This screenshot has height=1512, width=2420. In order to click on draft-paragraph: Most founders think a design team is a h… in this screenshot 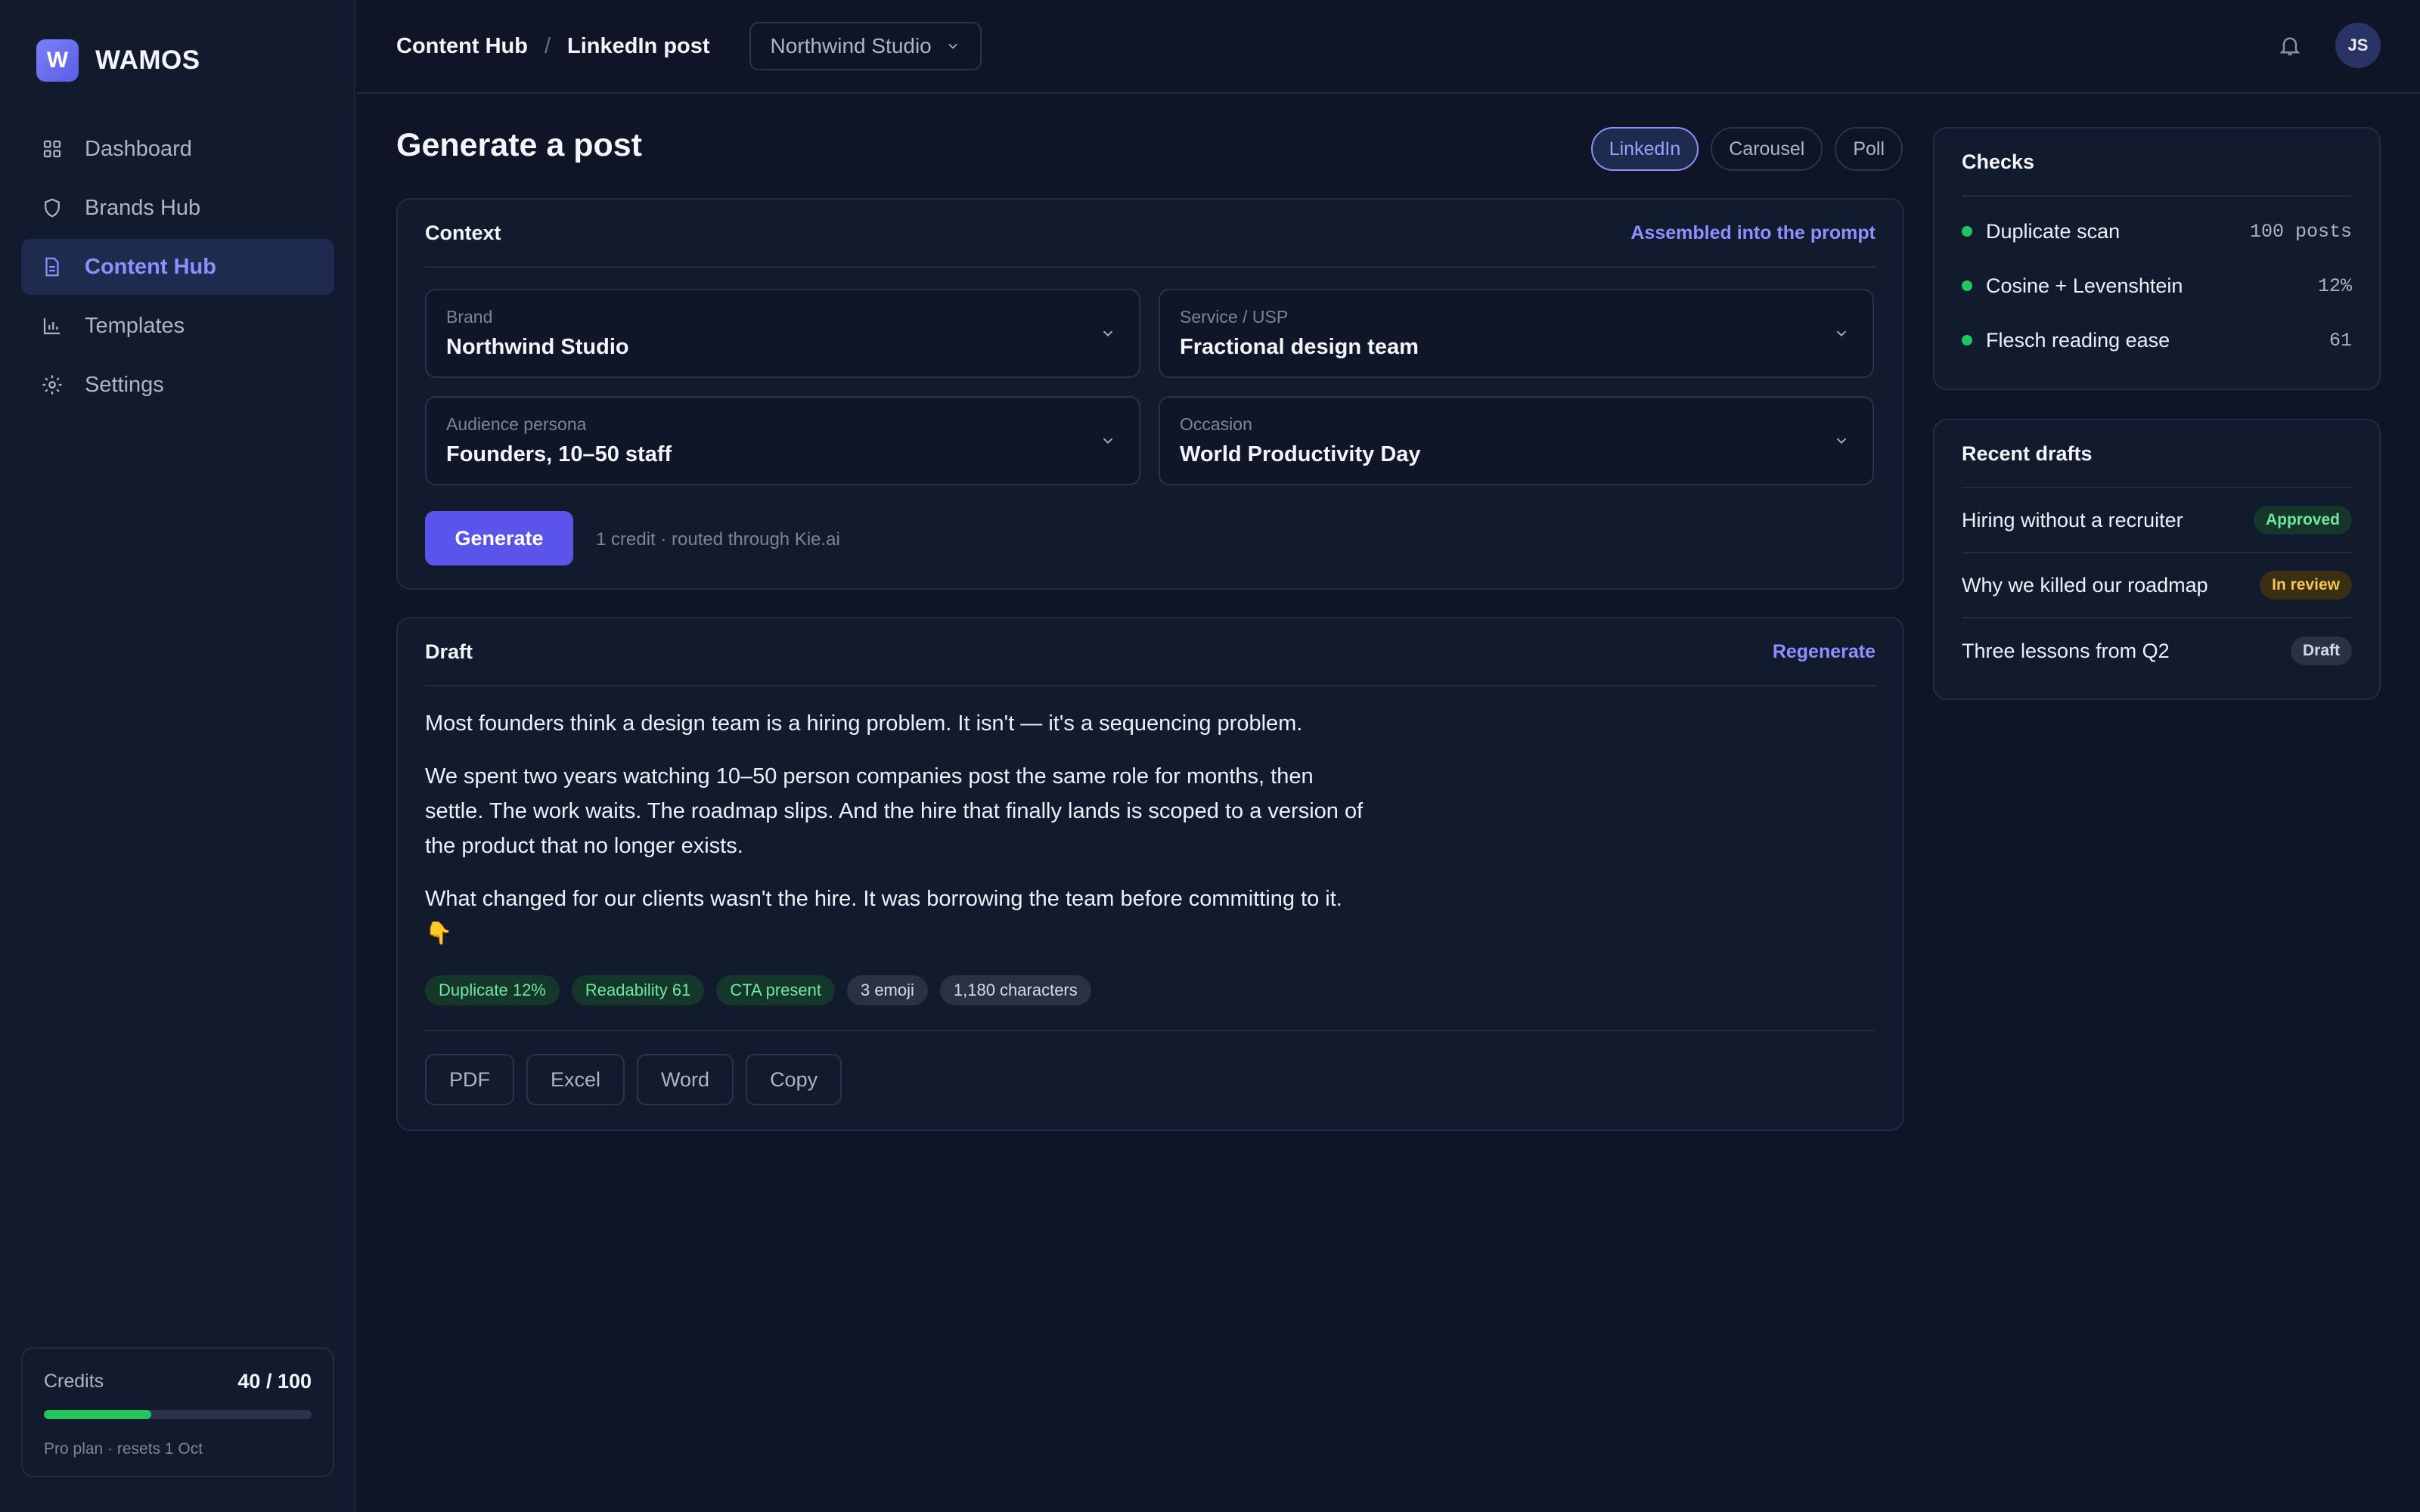, I will do `click(864, 724)`.